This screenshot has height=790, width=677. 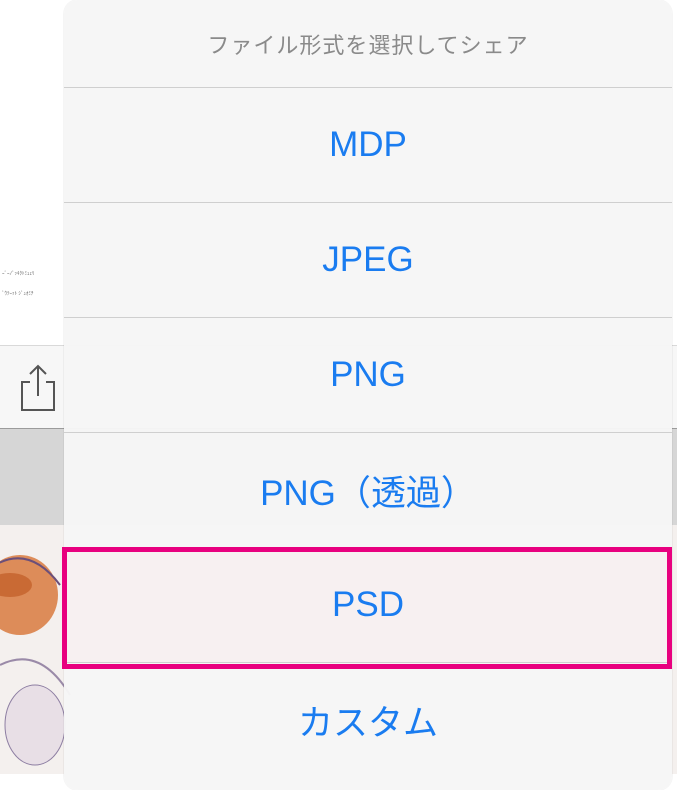 What do you see at coordinates (368, 44) in the screenshot?
I see `popover-title: ファイル形式を選択してシェア` at bounding box center [368, 44].